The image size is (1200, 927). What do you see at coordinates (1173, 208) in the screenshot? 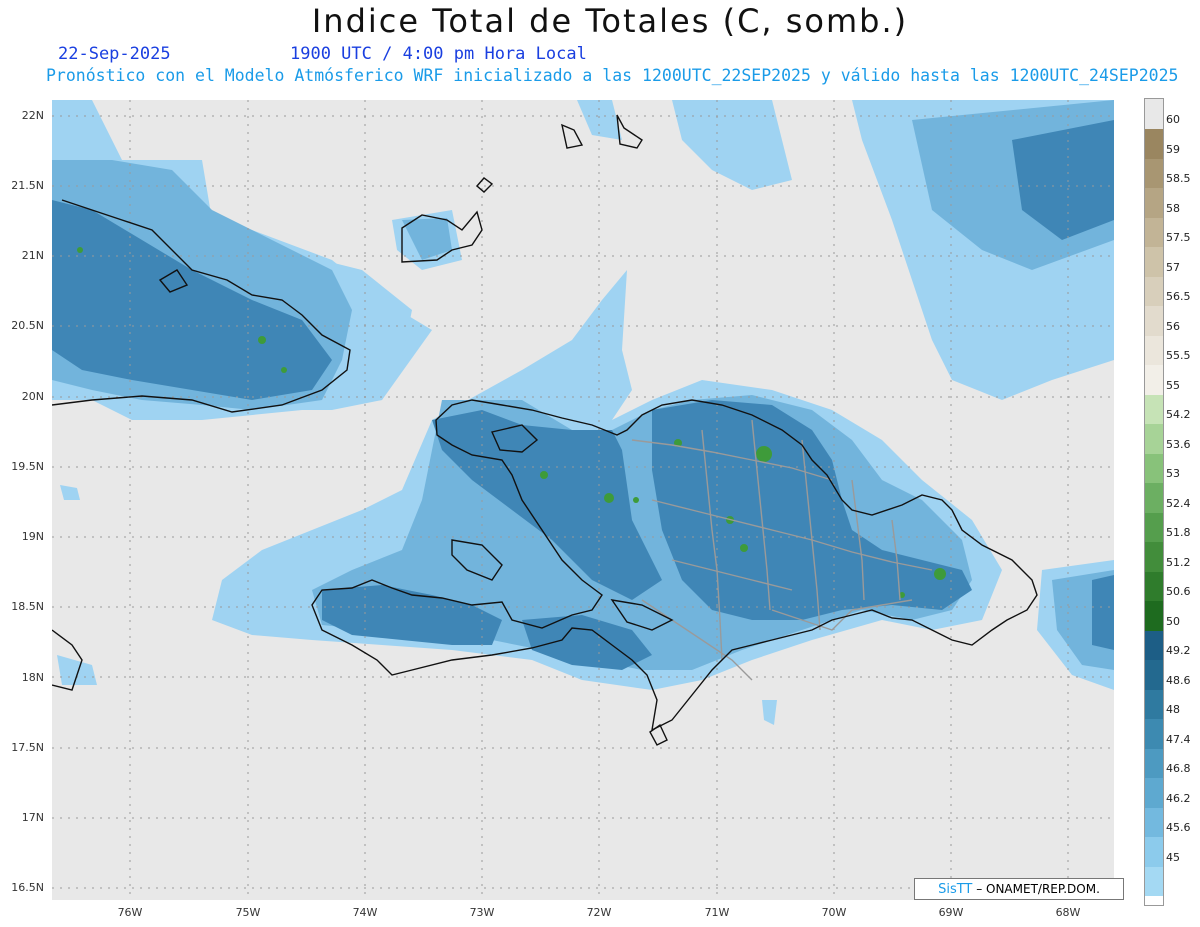
I see `colorbar-label: 58` at bounding box center [1173, 208].